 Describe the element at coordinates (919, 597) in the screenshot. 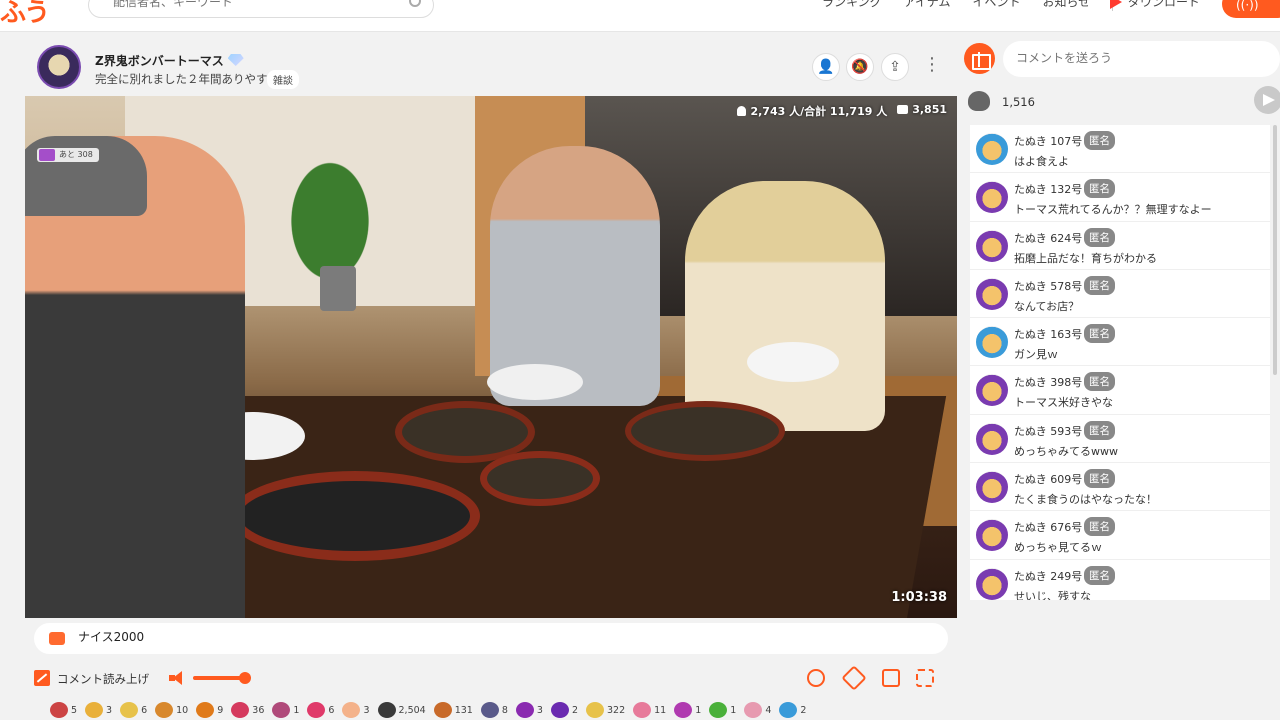

I see `elapsed-time: 1:03:38` at that location.